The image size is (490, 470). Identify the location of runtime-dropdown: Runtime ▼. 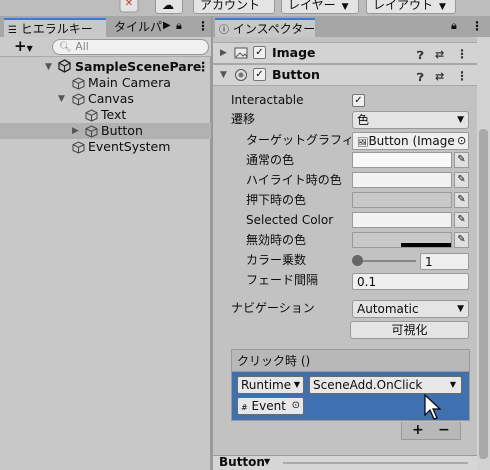
(270, 385).